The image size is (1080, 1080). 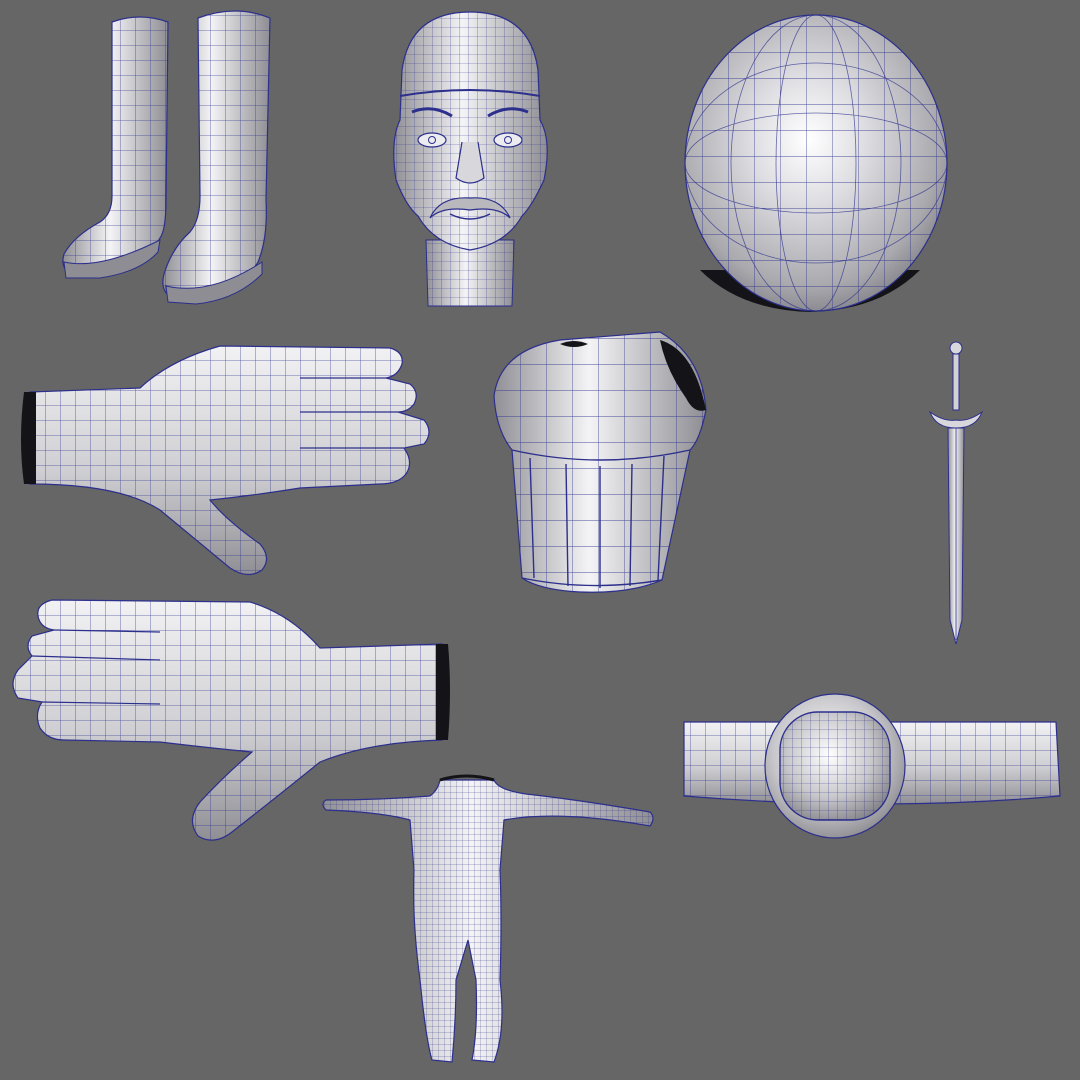 I want to click on chest-armor-model, so click(x=600, y=462).